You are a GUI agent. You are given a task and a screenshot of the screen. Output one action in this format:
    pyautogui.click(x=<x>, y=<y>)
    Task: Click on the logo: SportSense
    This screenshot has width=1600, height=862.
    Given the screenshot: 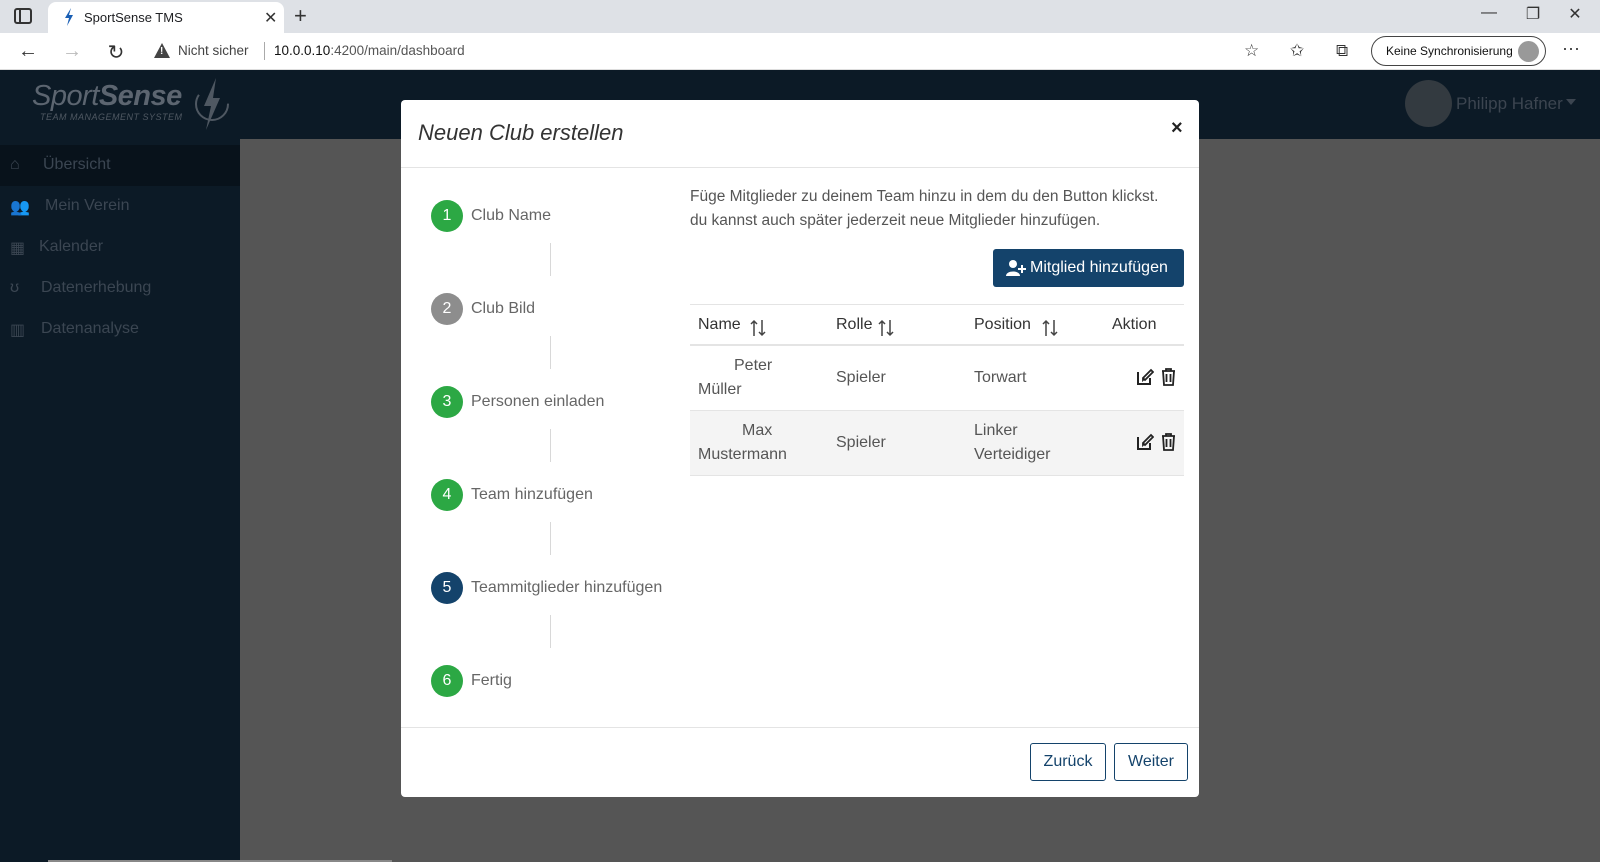 What is the action you would take?
    pyautogui.click(x=107, y=96)
    